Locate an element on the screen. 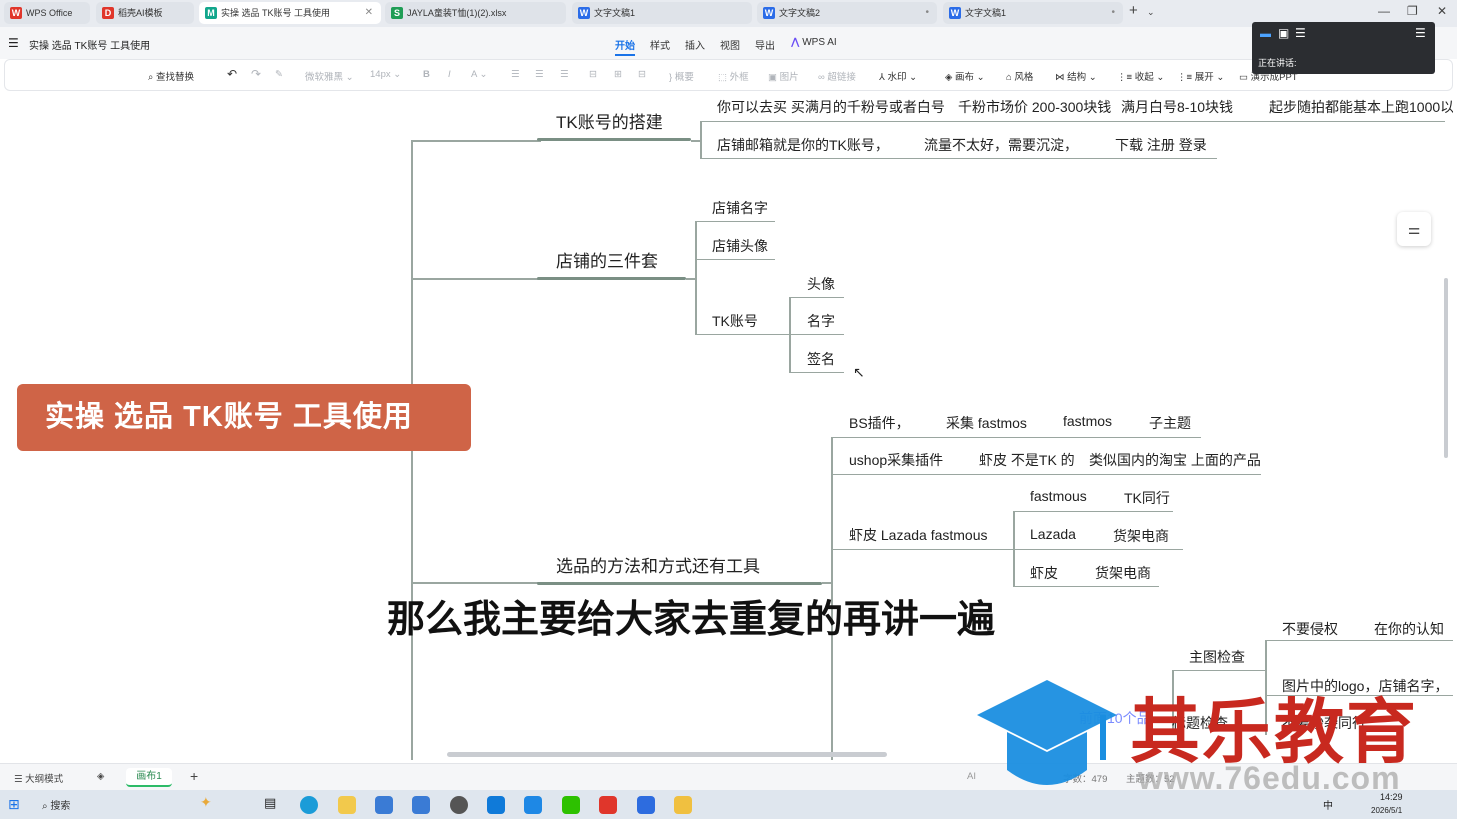 This screenshot has height=819, width=1457. tab-wps-office: W WPS Office is located at coordinates (47, 13).